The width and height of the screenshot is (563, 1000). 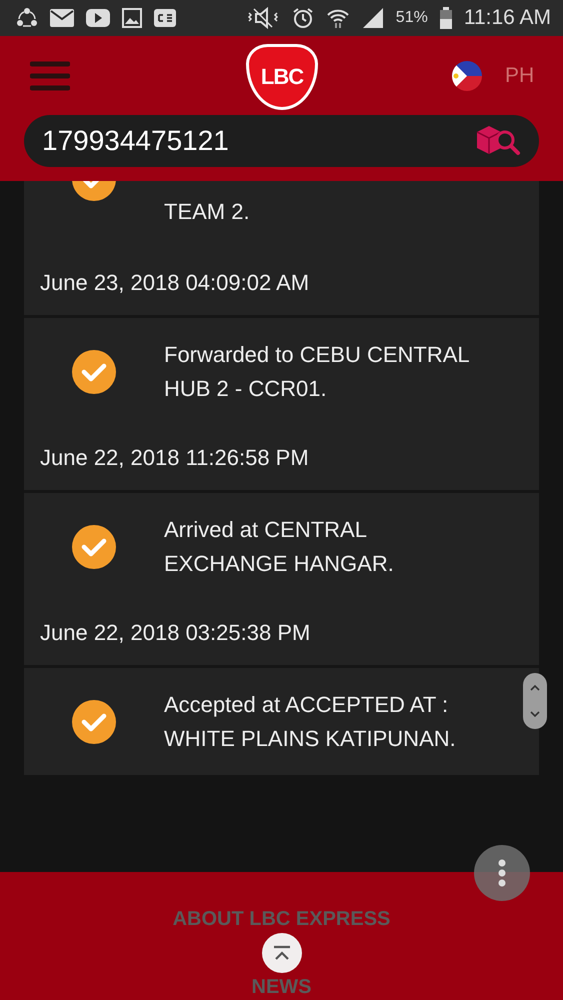 I want to click on scroll-top-button, so click(x=282, y=953).